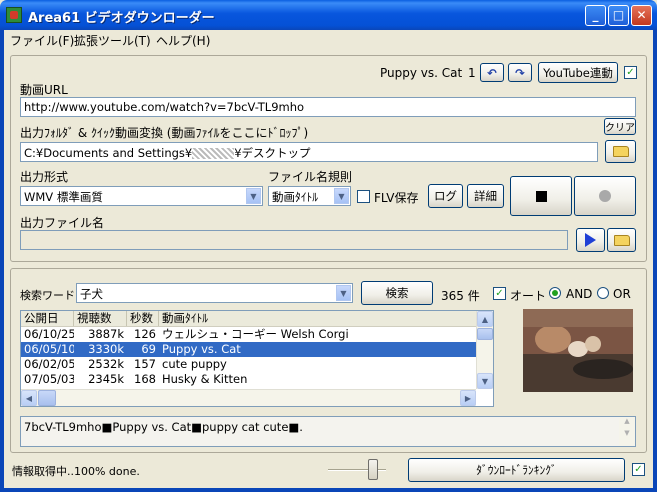  What do you see at coordinates (516, 470) in the screenshot?
I see `download-ranking-button: ﾀﾞｳﾝﾛｰﾄﾞﾗﾝｷﾝｸﾞ` at bounding box center [516, 470].